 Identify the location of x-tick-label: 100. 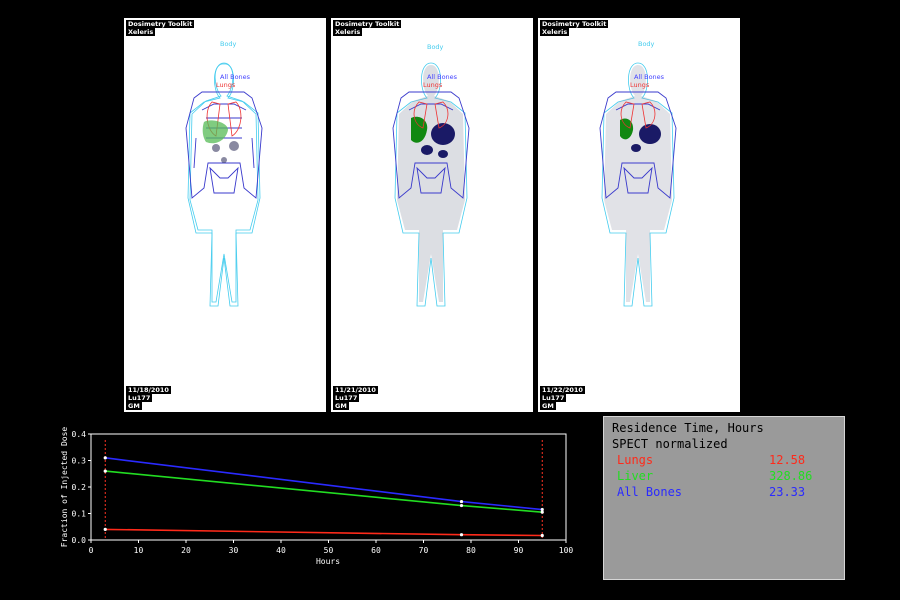
(566, 550).